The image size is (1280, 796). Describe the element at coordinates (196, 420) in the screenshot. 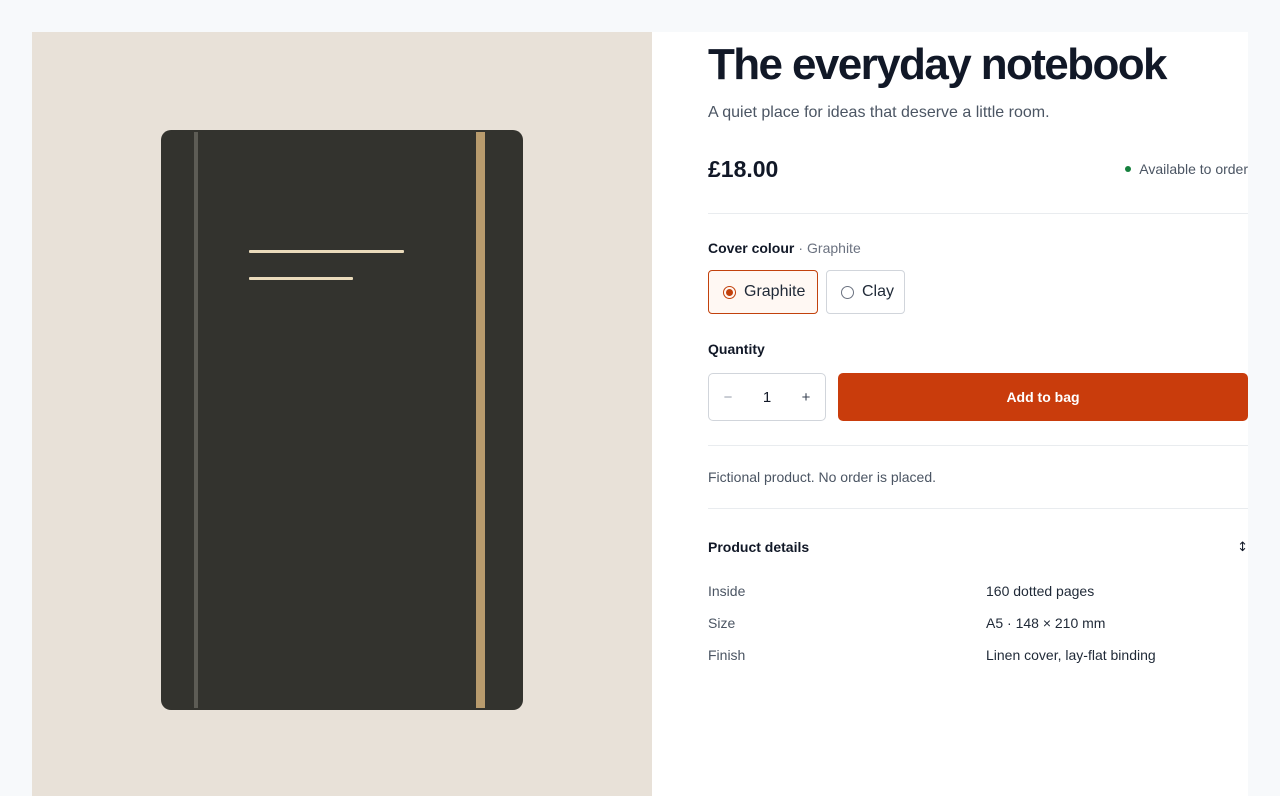

I see `notebook-spine` at that location.